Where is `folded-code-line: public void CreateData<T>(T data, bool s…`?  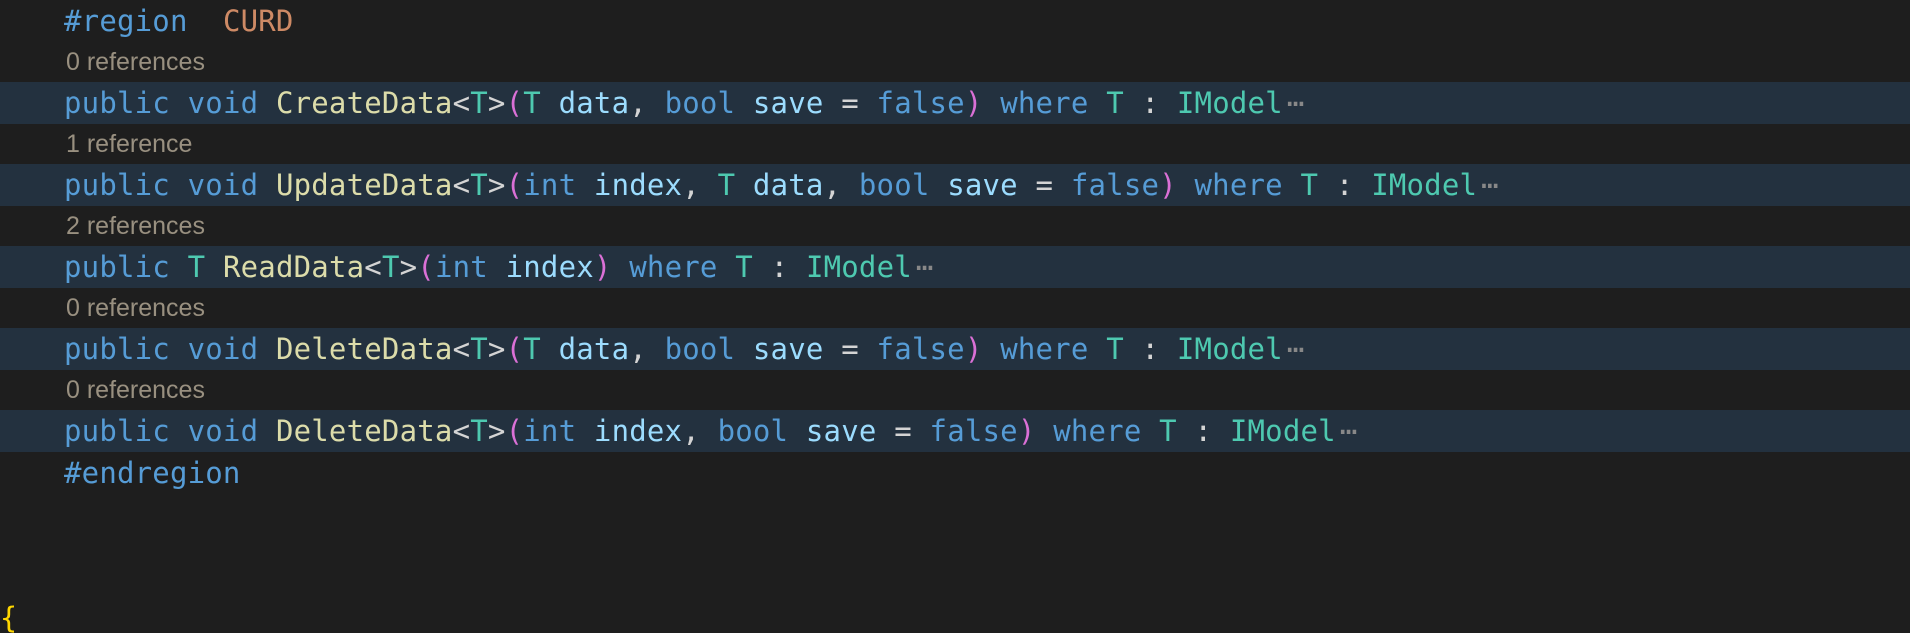 folded-code-line: public void CreateData<T>(T data, bool s… is located at coordinates (955, 103).